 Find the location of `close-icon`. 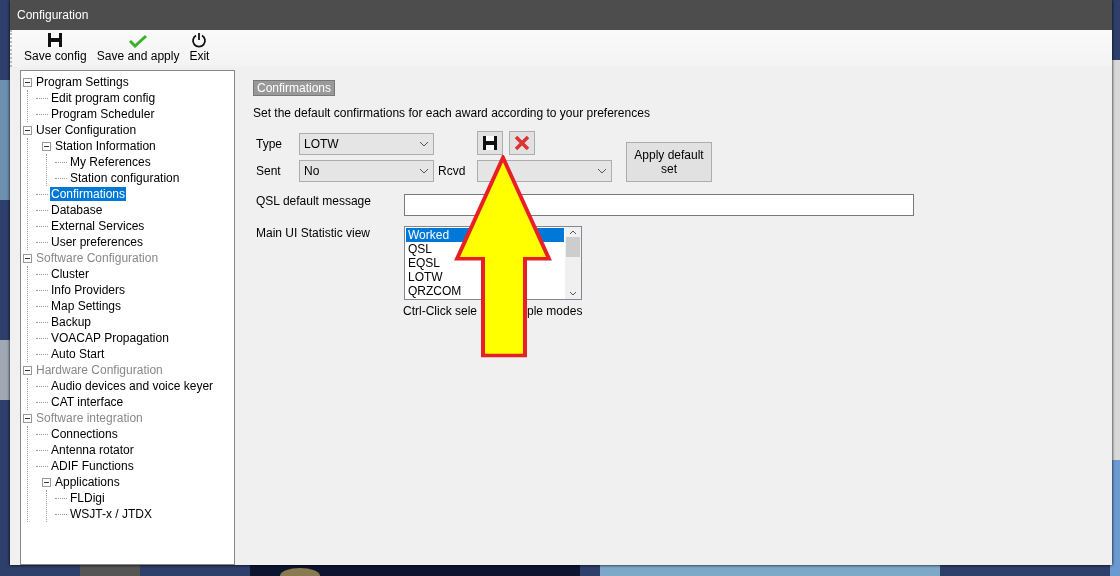

close-icon is located at coordinates (522, 142).